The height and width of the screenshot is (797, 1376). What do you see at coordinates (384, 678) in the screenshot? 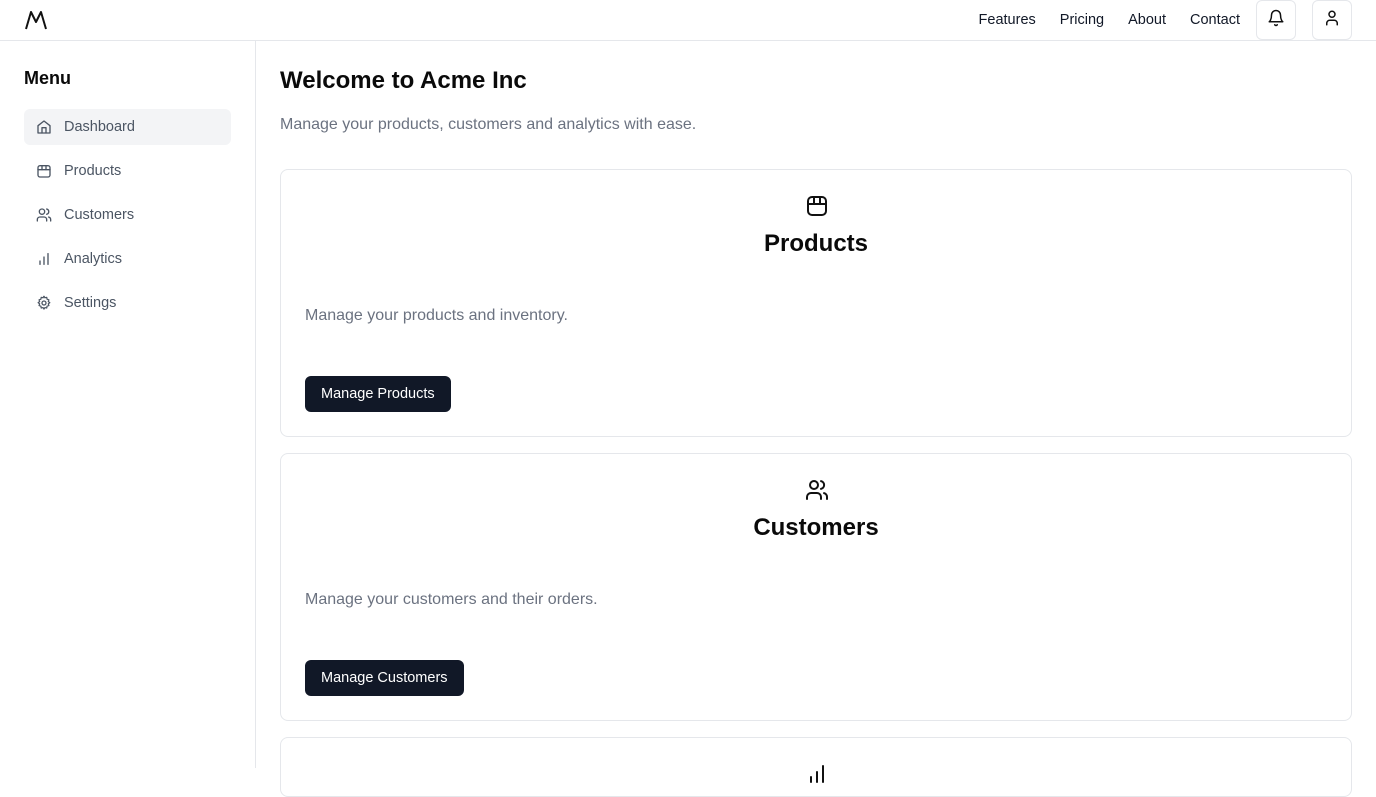
I see `manage-customers-button: Manage Customers` at bounding box center [384, 678].